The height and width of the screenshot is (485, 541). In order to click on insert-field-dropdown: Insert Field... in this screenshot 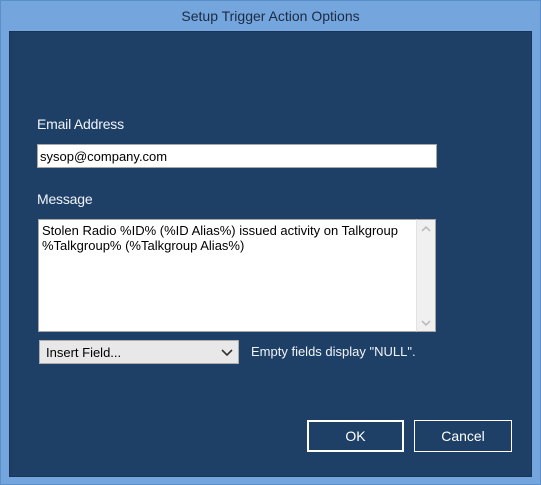, I will do `click(139, 352)`.